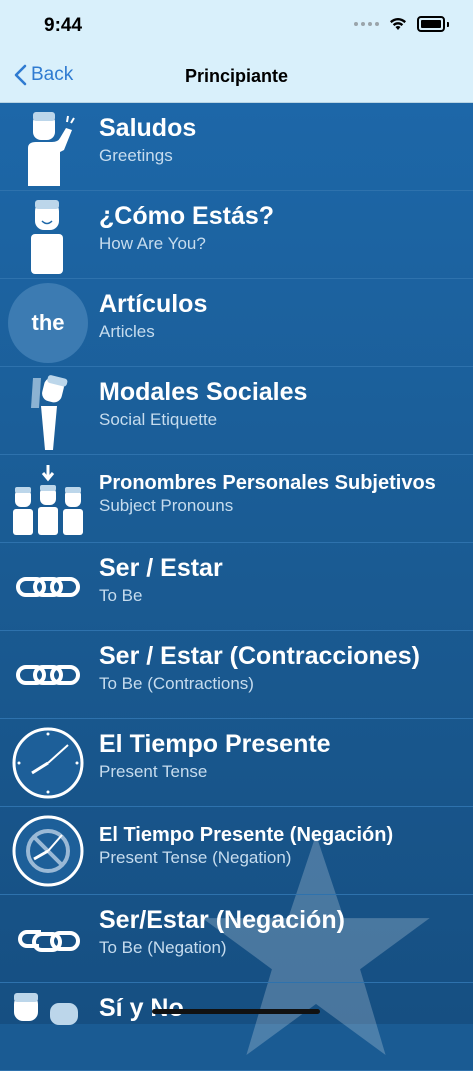  I want to click on list-item: the Artículos Articles, so click(236, 323).